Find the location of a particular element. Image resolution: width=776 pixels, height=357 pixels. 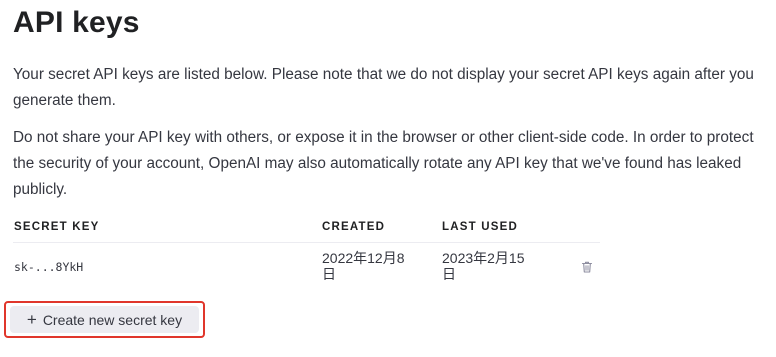

column-header-secret-key: SECRET KEY is located at coordinates (57, 227).